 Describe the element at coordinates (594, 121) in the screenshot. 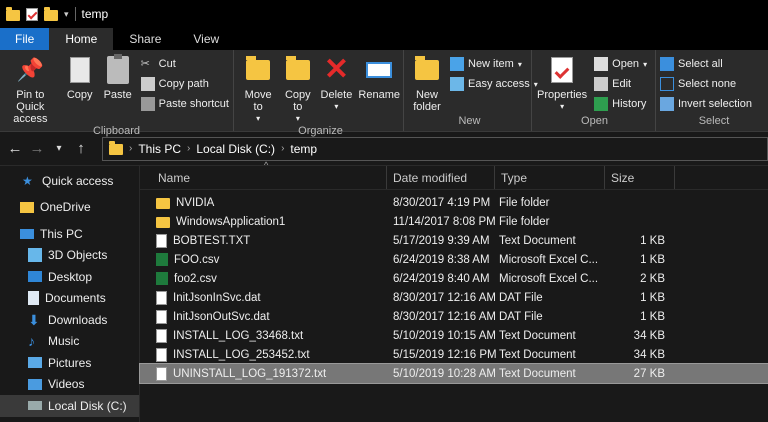

I see `open-group-label: Open` at that location.